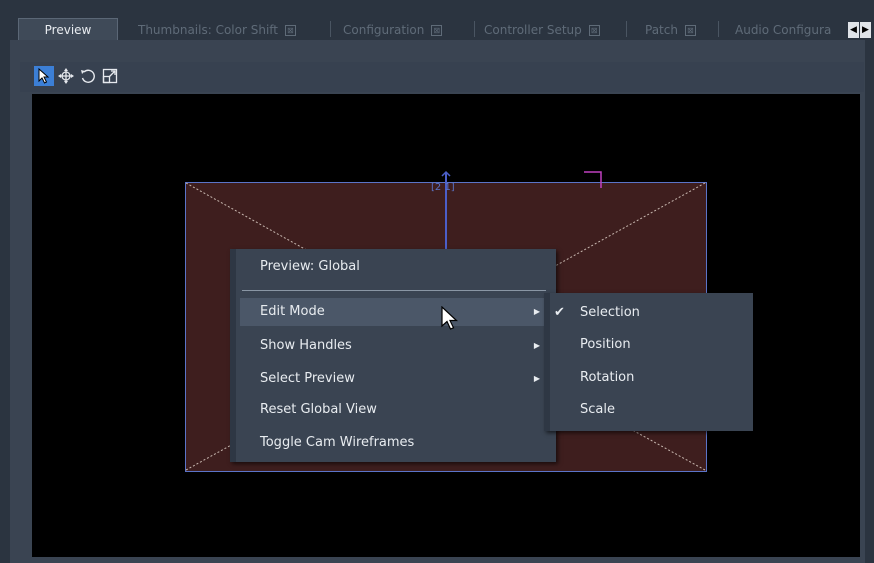  What do you see at coordinates (443, 187) in the screenshot?
I see `object-label: [2 1]` at bounding box center [443, 187].